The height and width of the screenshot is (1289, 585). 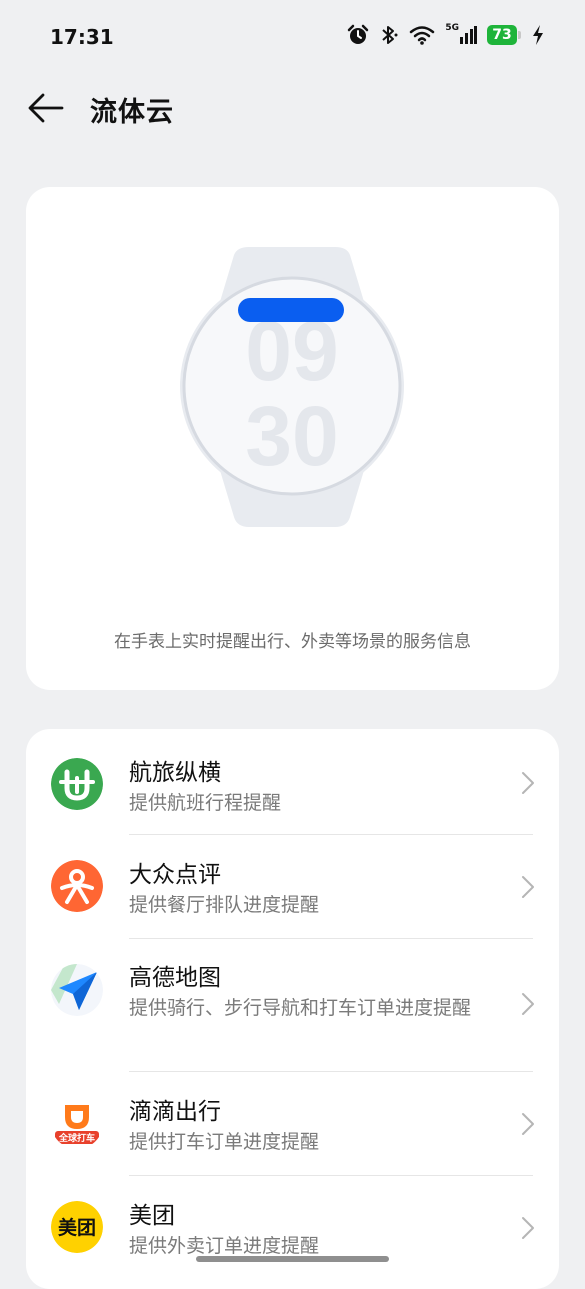 I want to click on app-item-amap: 高德地图 提供骑行、步行导航和打车订单进度提醒, so click(x=292, y=1005).